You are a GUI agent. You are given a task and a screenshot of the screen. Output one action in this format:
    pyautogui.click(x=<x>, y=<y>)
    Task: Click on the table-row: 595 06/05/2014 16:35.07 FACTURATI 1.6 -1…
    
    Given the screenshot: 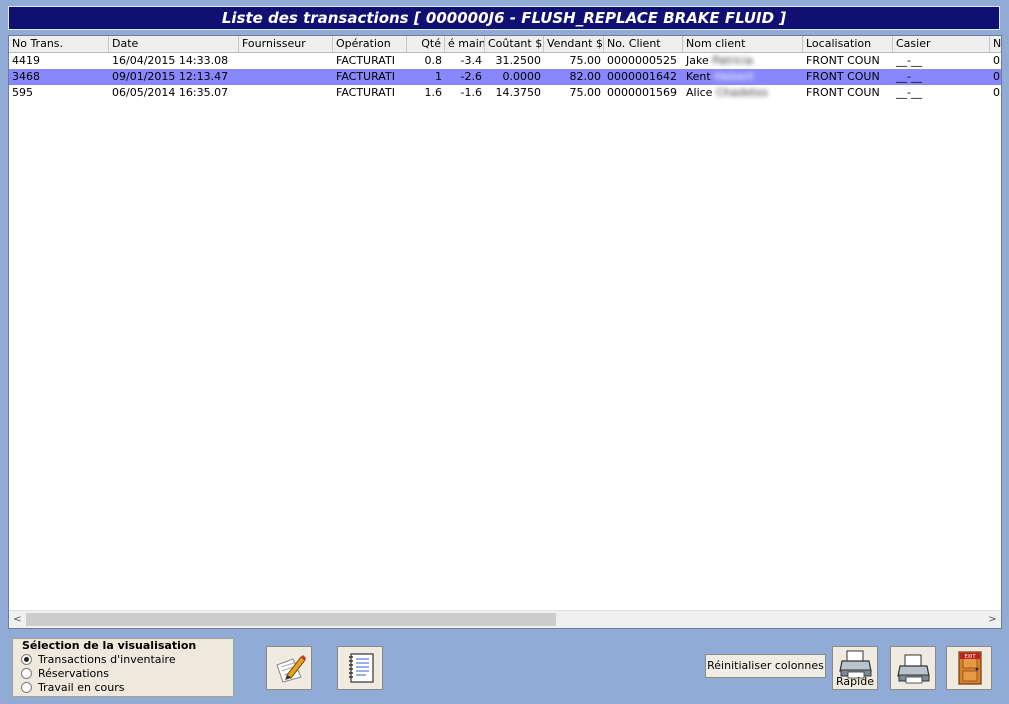 What is the action you would take?
    pyautogui.click(x=505, y=93)
    